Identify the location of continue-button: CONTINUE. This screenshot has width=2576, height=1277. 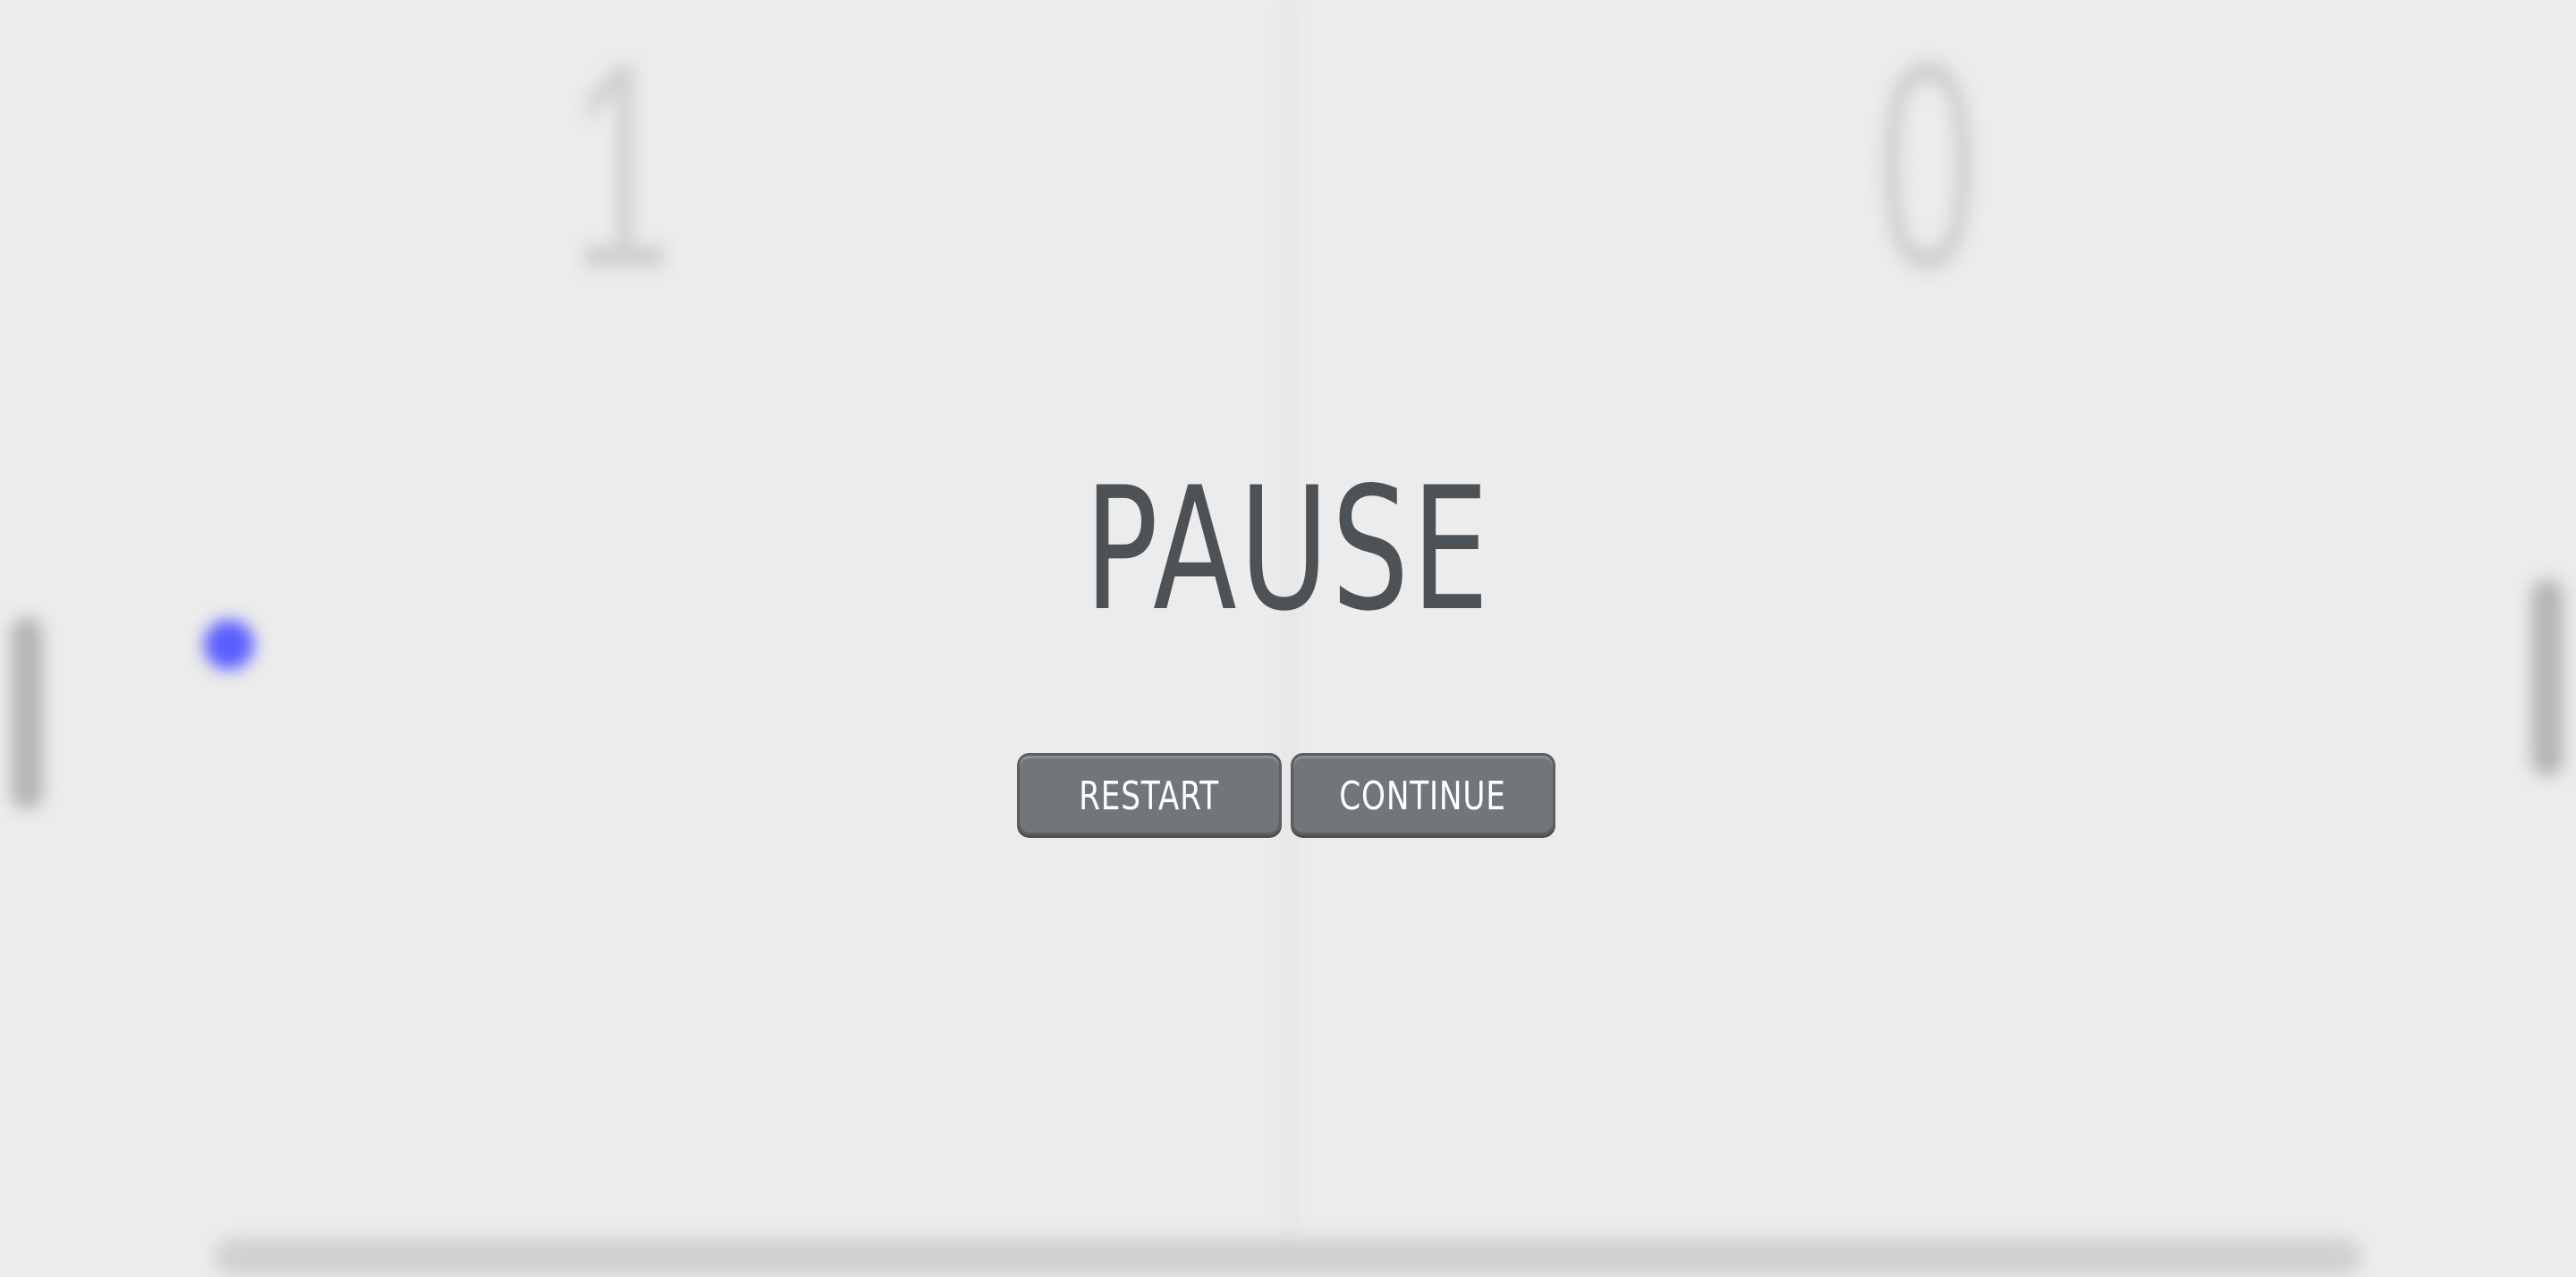
(1423, 794).